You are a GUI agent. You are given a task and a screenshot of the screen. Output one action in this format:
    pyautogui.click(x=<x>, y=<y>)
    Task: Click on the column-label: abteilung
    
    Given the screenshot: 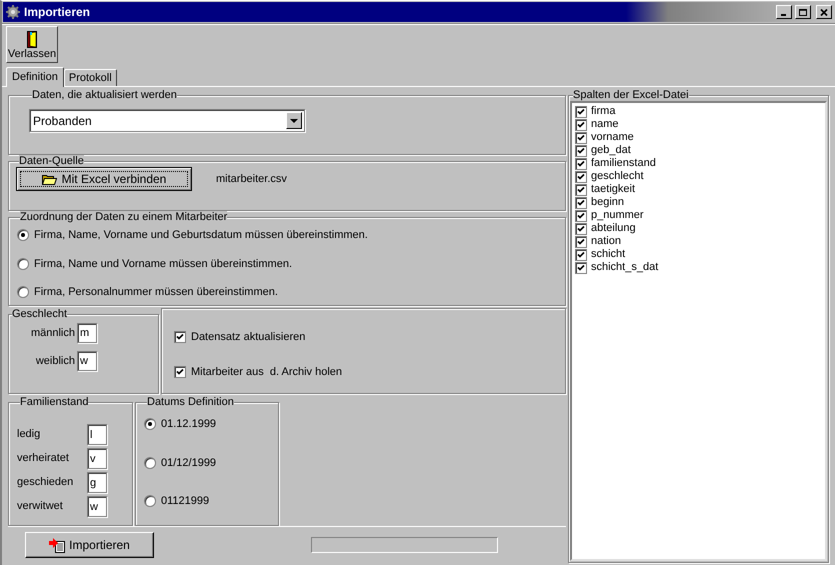 What is the action you would take?
    pyautogui.click(x=613, y=228)
    